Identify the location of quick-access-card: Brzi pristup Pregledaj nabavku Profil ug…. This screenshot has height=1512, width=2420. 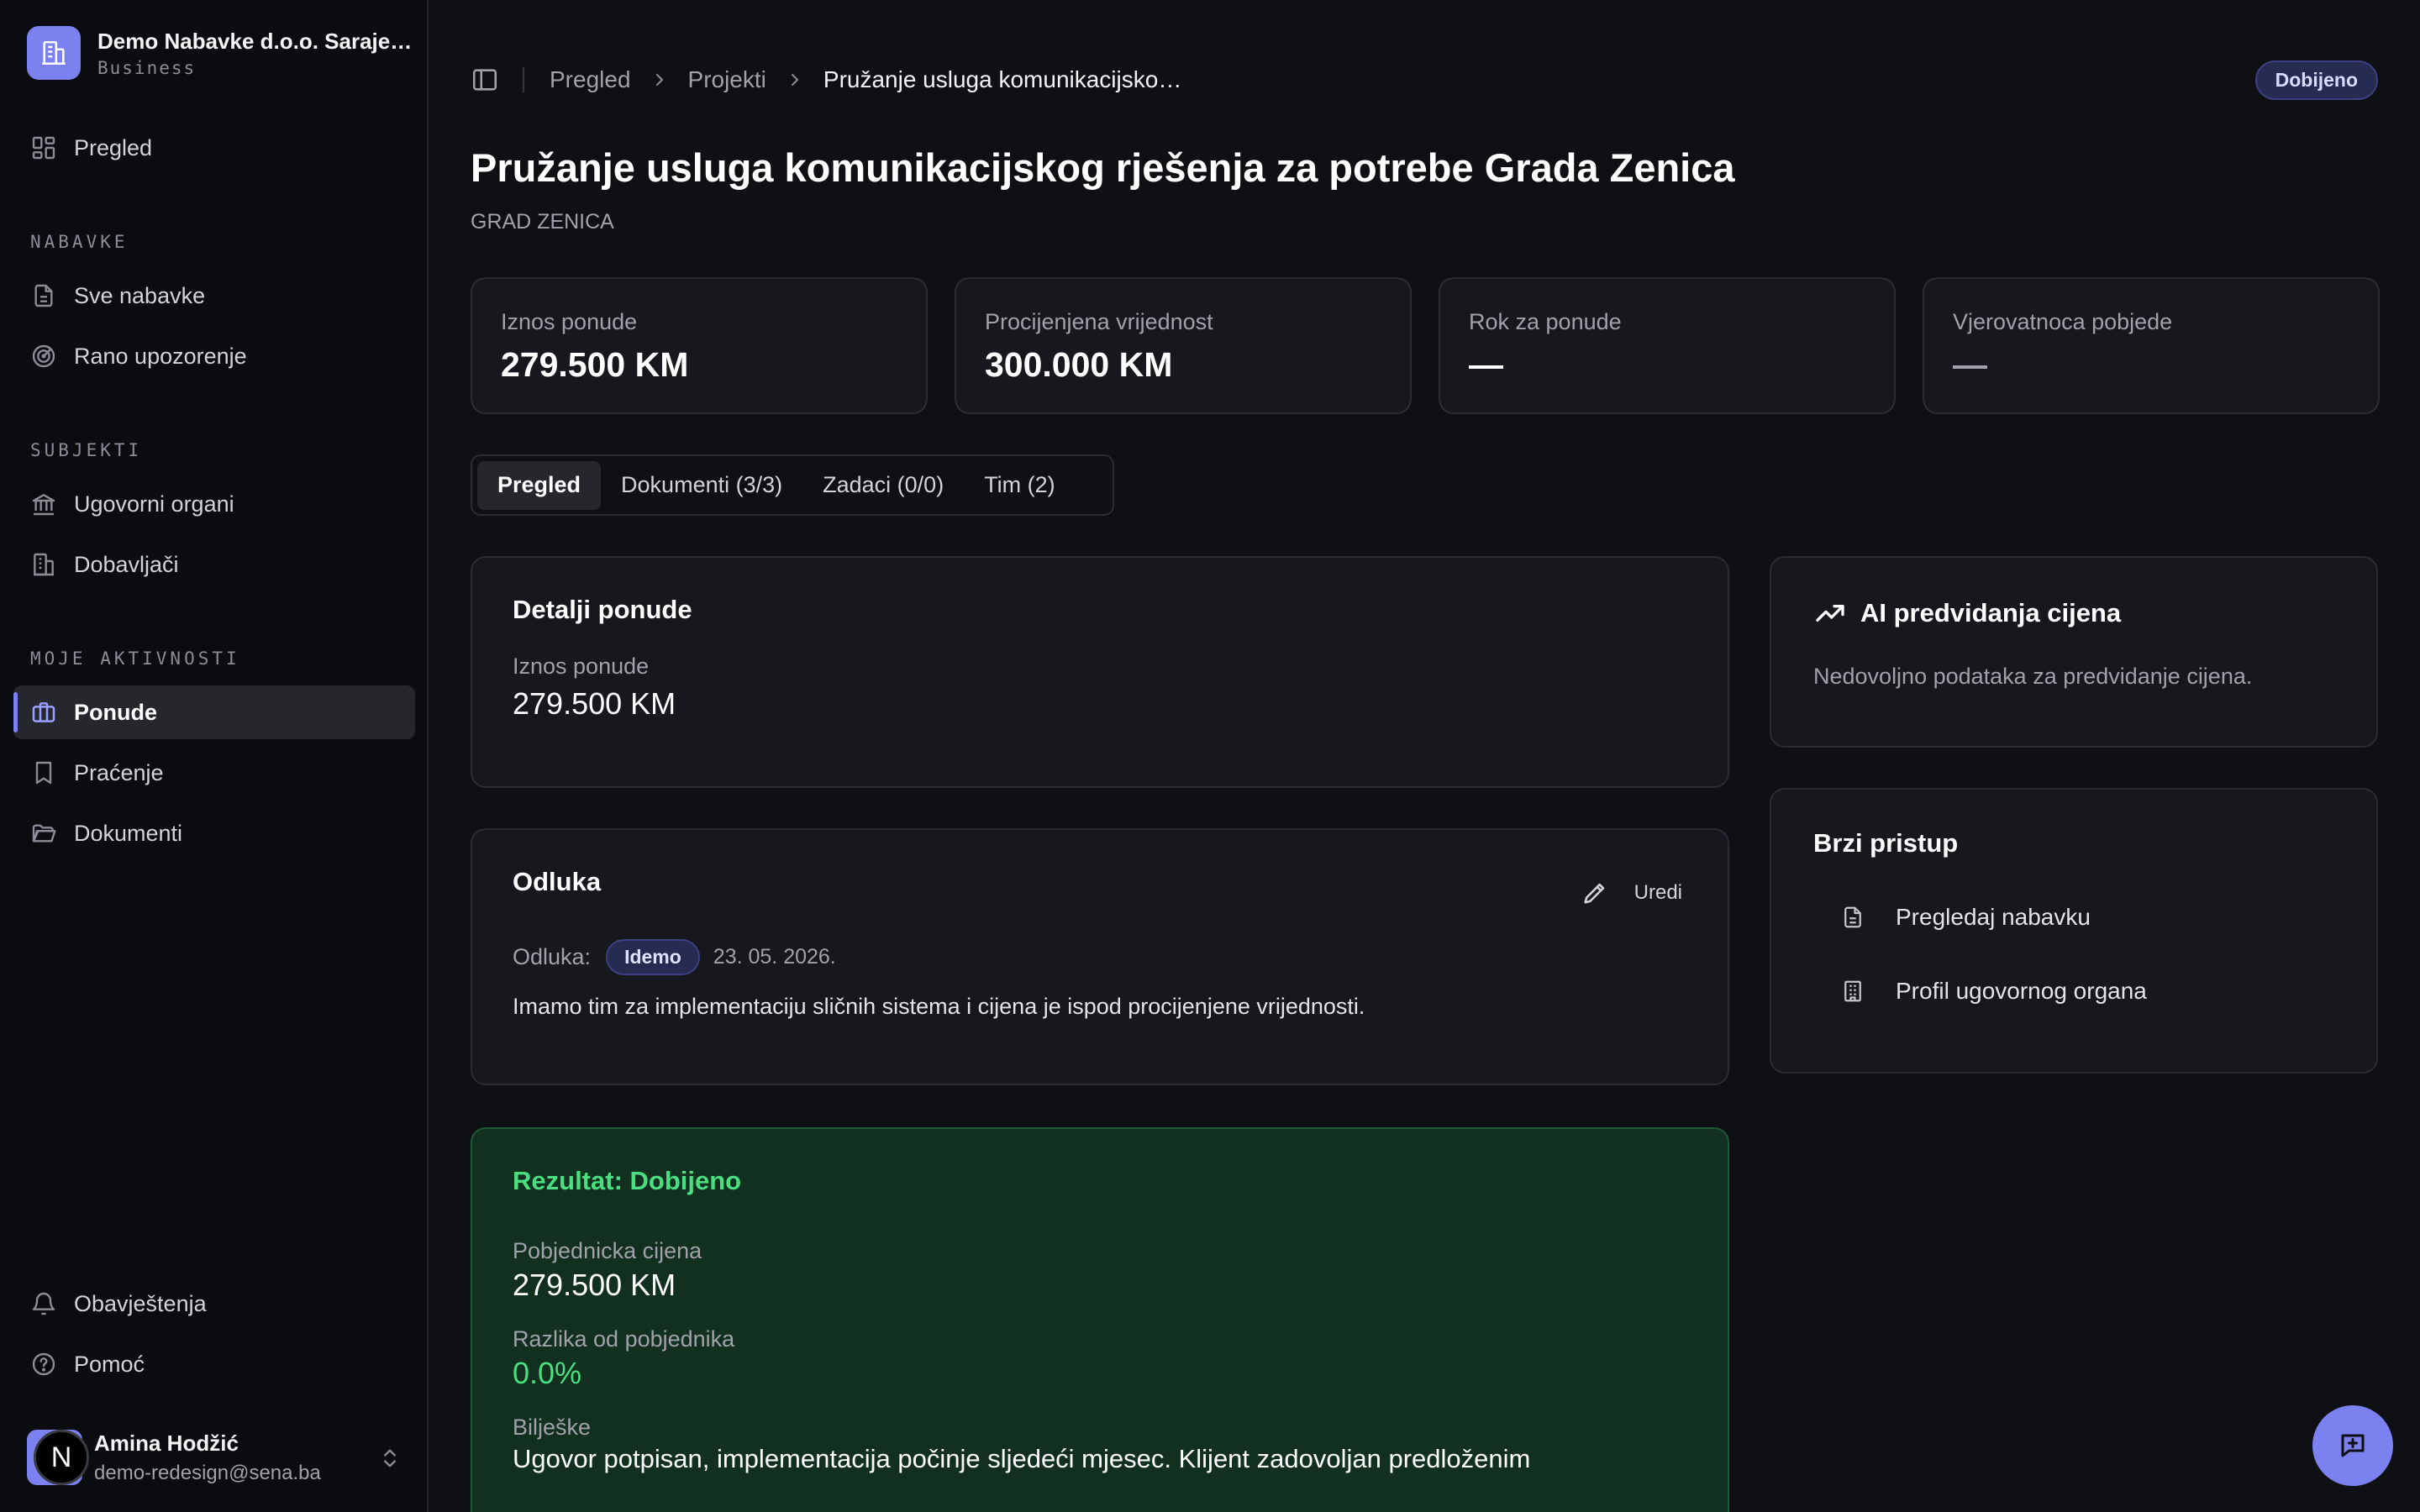
(2074, 931).